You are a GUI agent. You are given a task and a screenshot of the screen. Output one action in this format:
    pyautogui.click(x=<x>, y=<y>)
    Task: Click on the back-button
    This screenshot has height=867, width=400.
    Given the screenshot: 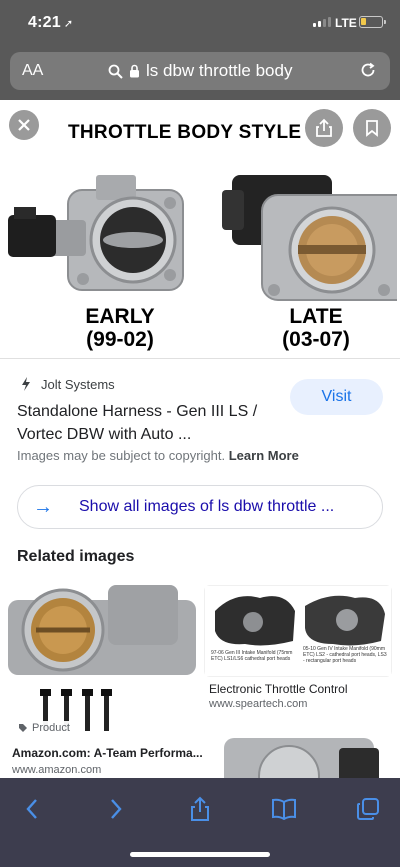 What is the action you would take?
    pyautogui.click(x=32, y=809)
    